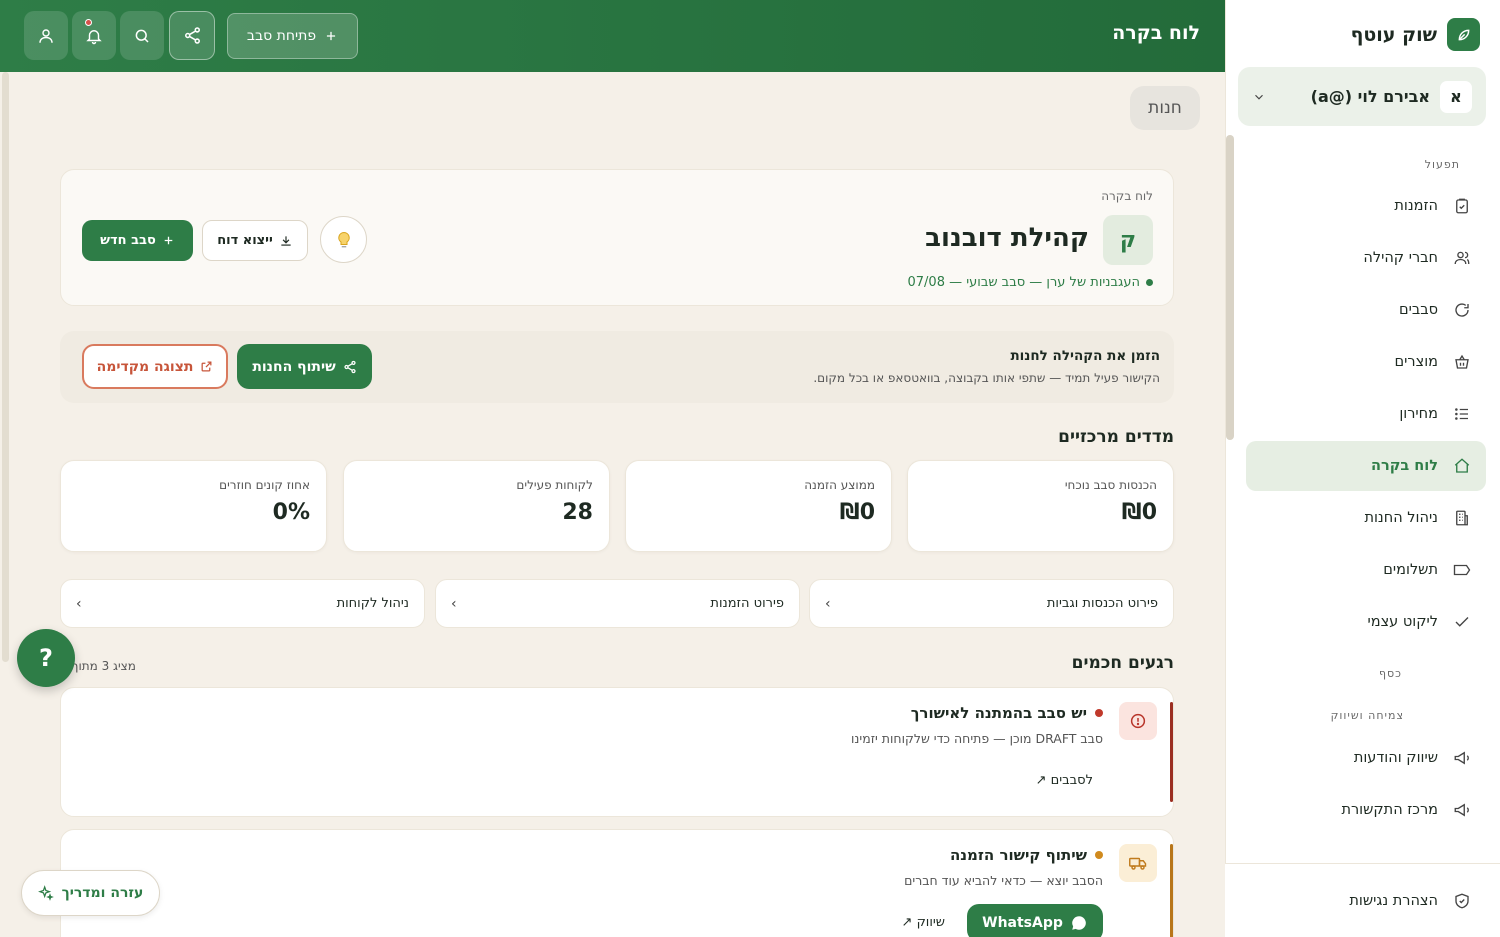  What do you see at coordinates (758, 506) in the screenshot?
I see `metric-card-average-order: ממוצע הזמנה ₪0` at bounding box center [758, 506].